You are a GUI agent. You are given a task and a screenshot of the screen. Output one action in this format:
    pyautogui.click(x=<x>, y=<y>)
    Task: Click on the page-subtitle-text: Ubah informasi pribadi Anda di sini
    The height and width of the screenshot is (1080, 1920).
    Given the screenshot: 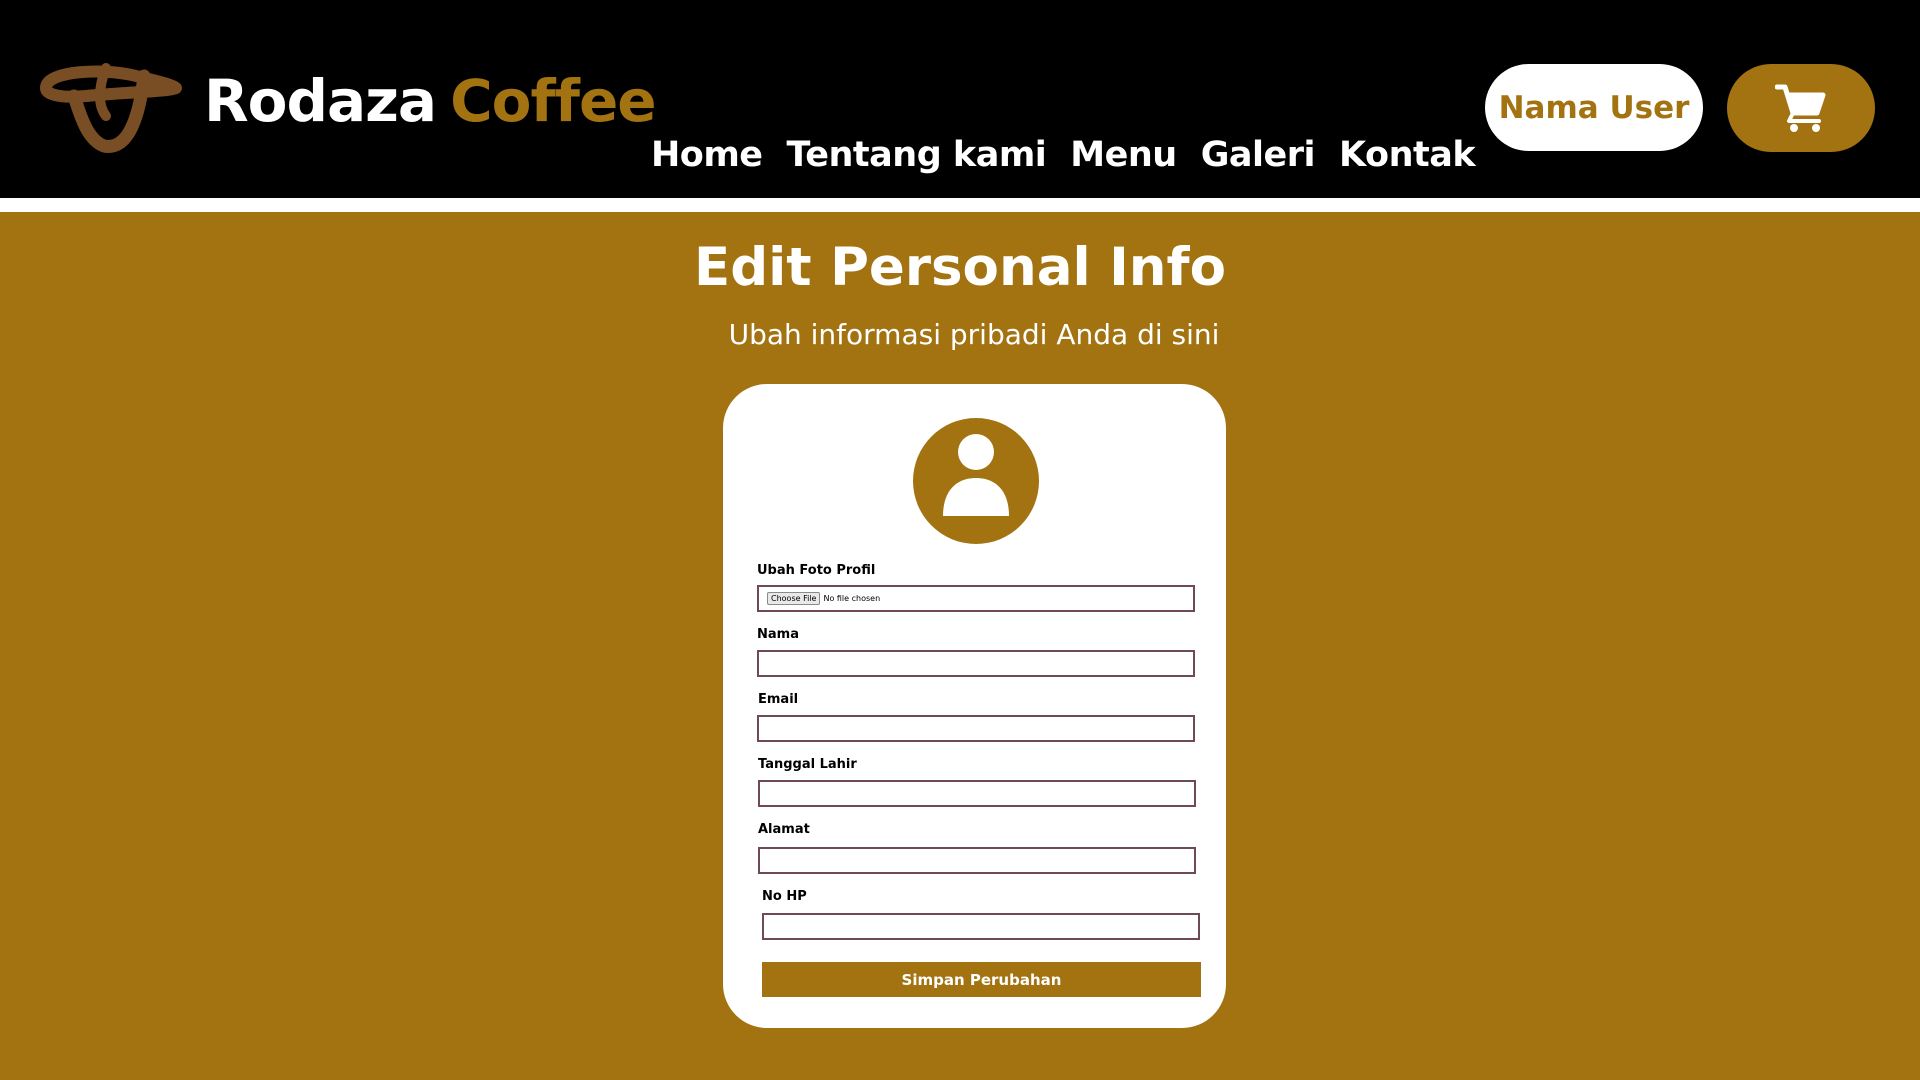 What is the action you would take?
    pyautogui.click(x=974, y=334)
    